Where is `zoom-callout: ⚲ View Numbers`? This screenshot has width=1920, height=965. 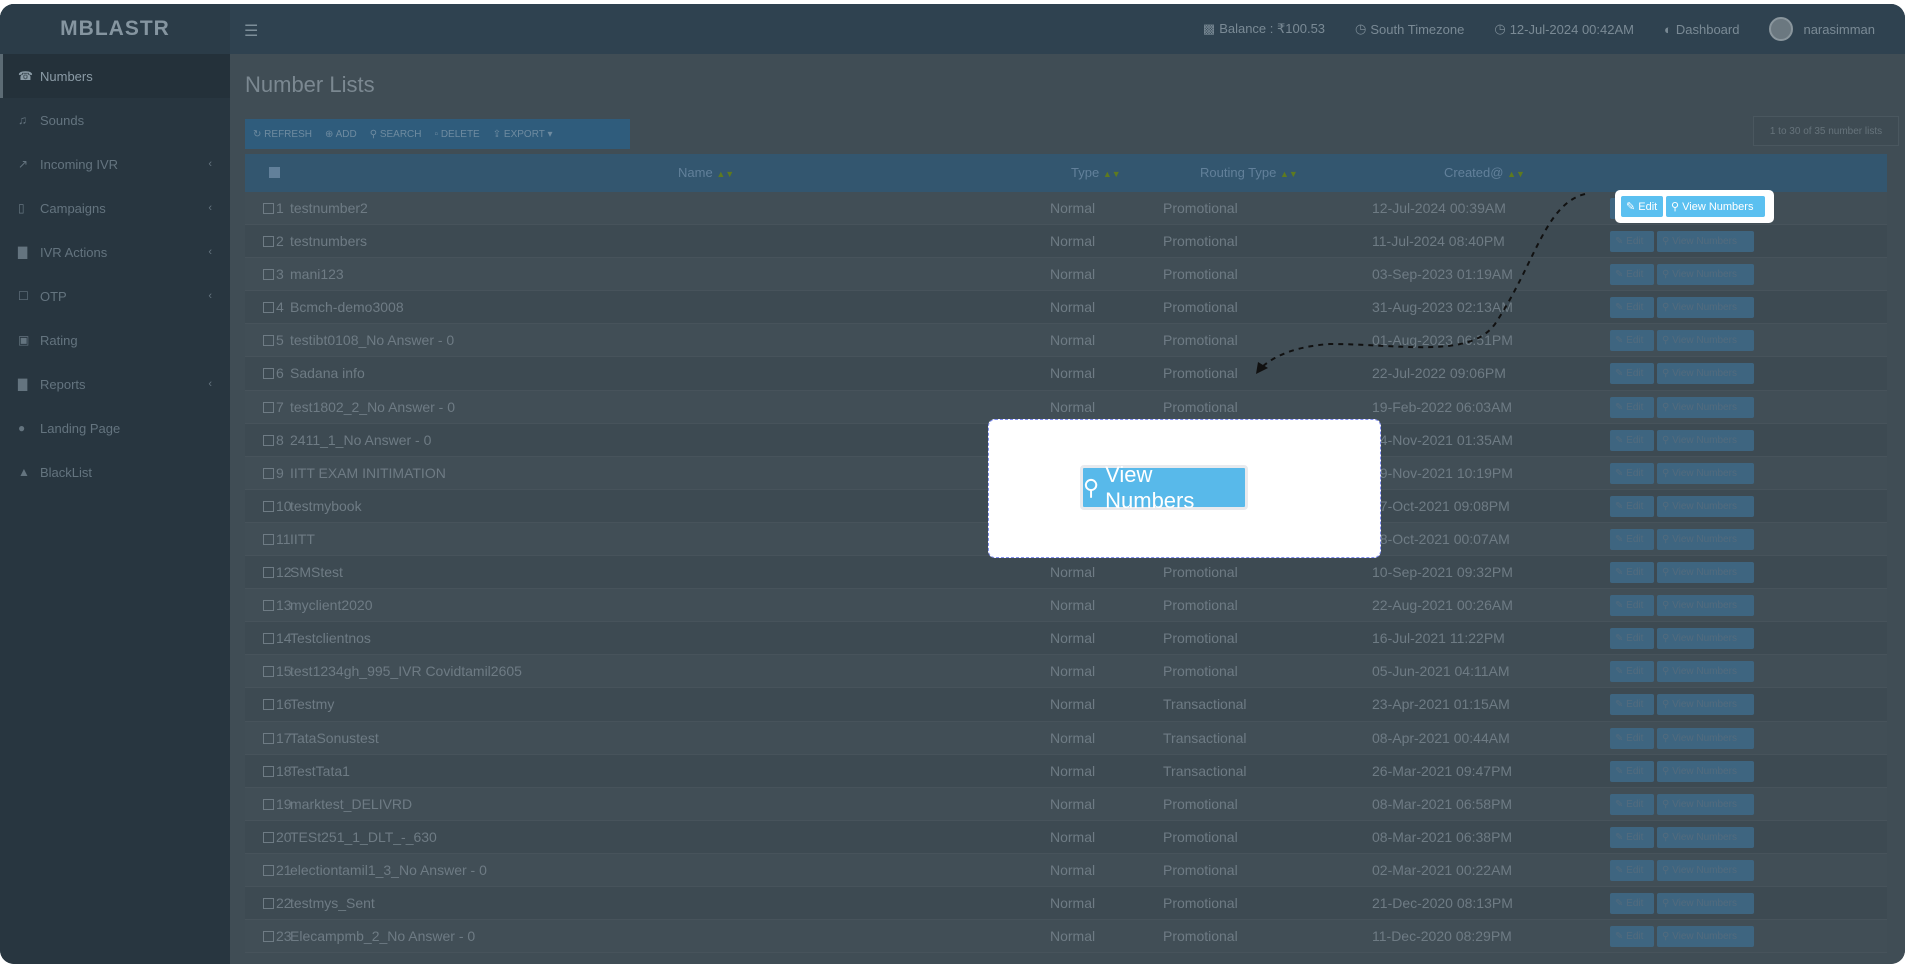
zoom-callout: ⚲ View Numbers is located at coordinates (1184, 488).